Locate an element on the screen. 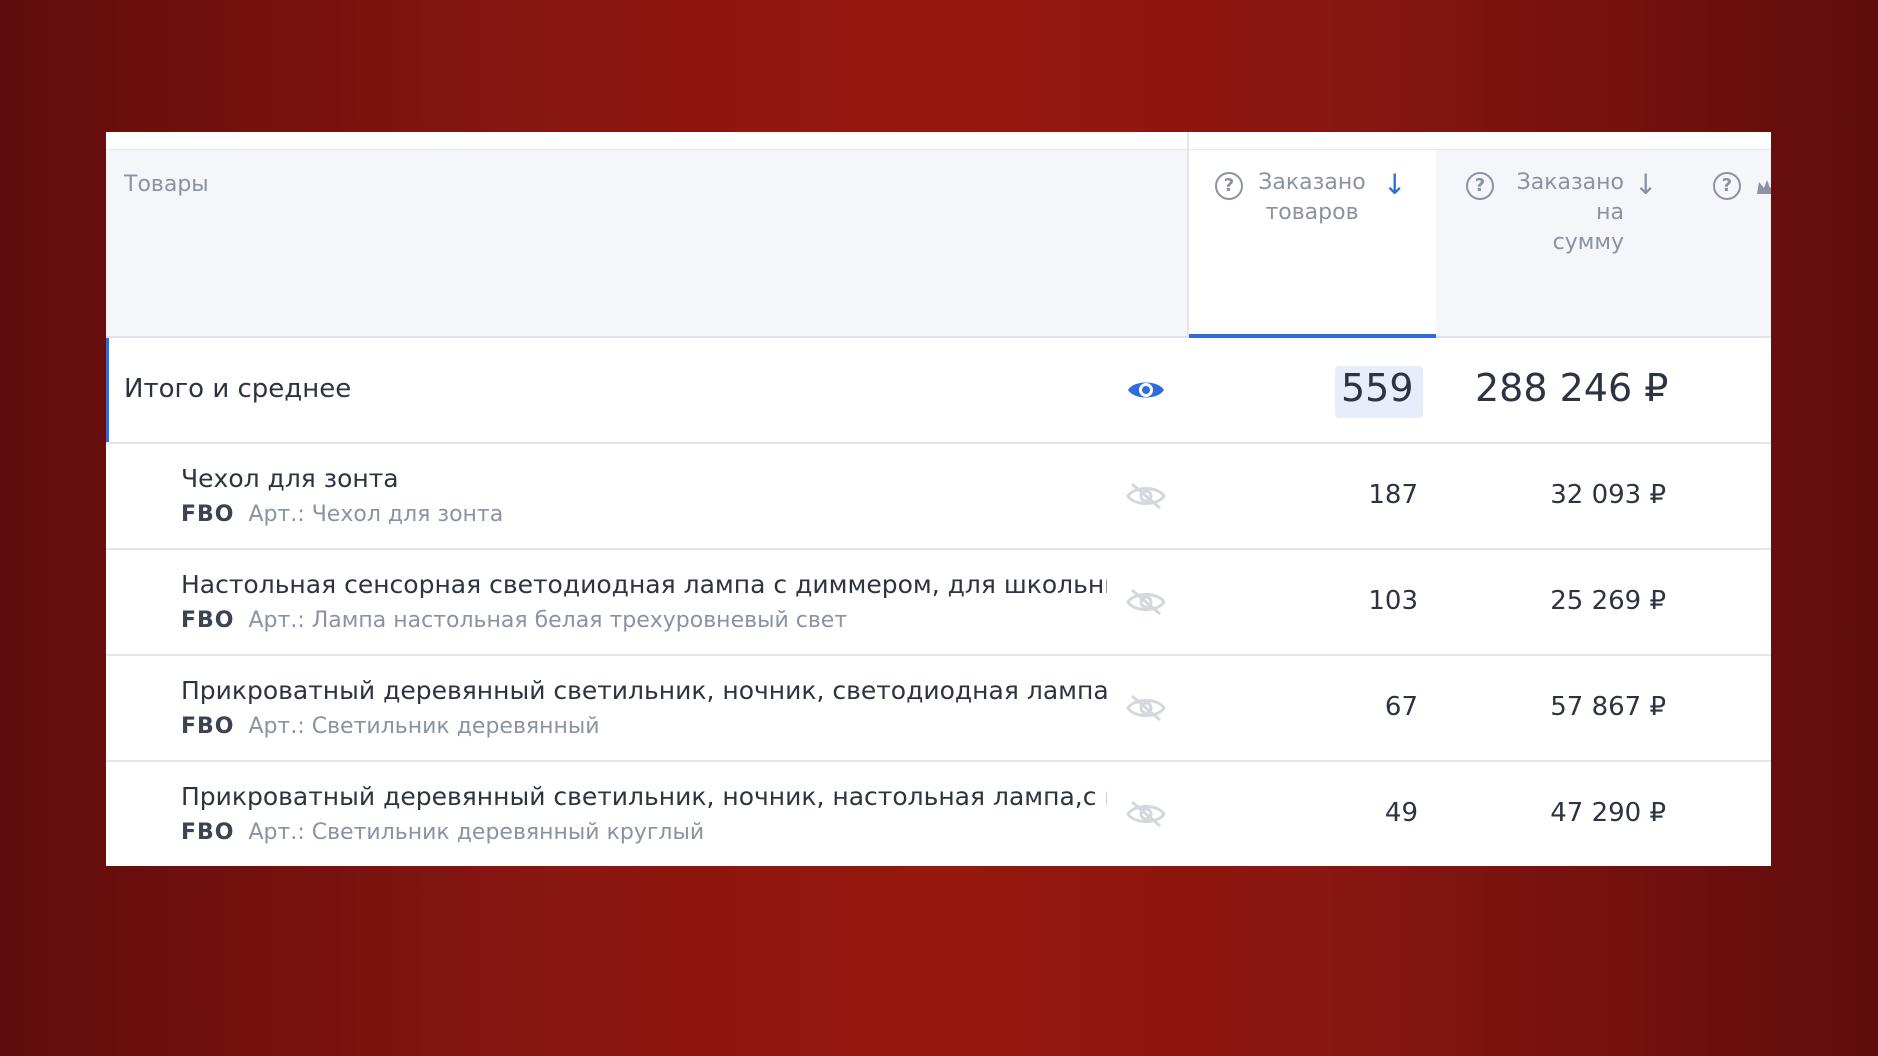 This screenshot has width=1878, height=1056. product-article: Арт.: Чехол для зонта is located at coordinates (376, 514).